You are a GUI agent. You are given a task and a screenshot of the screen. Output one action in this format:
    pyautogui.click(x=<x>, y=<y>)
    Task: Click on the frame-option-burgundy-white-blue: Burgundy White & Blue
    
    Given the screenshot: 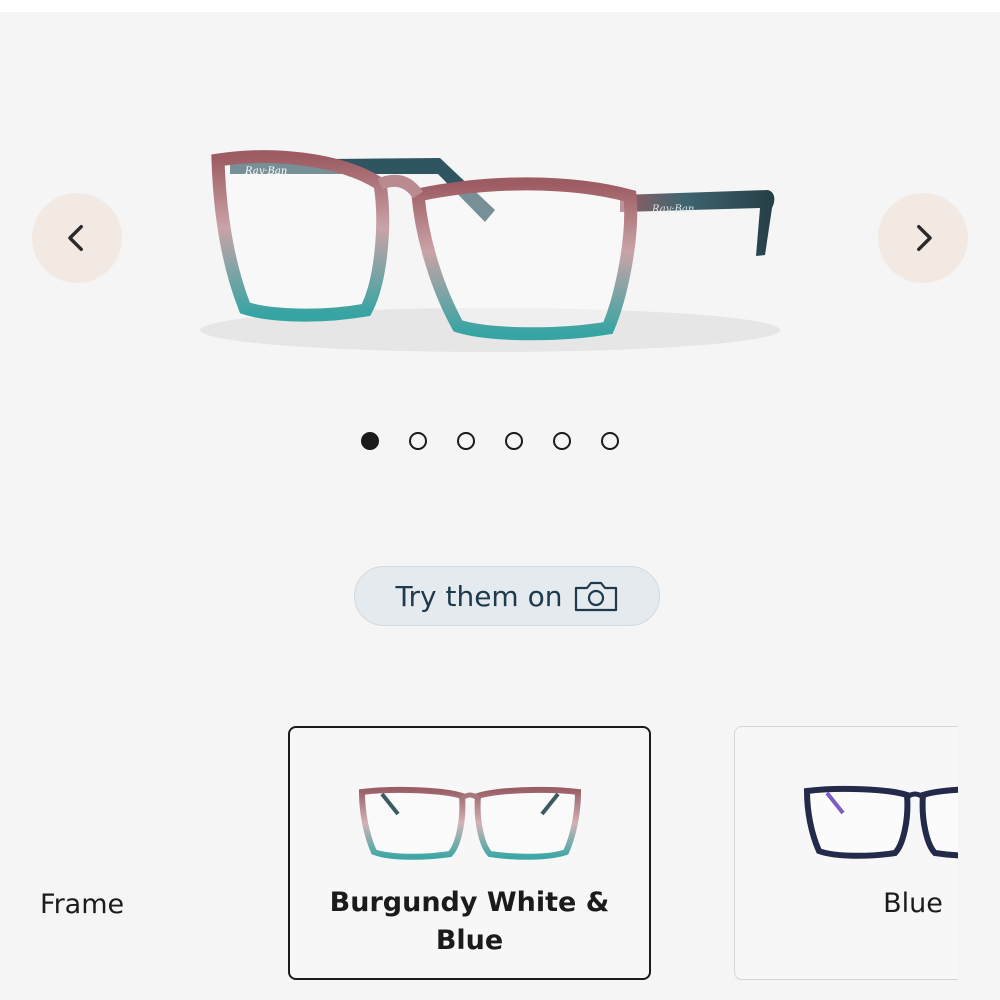 What is the action you would take?
    pyautogui.click(x=469, y=853)
    